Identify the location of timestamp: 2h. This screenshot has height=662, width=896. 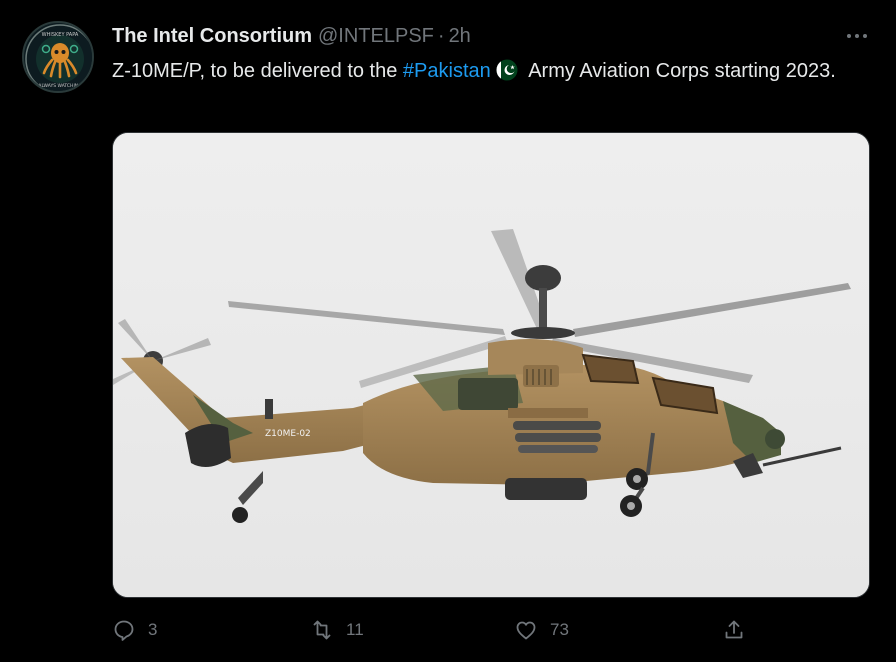
(460, 36).